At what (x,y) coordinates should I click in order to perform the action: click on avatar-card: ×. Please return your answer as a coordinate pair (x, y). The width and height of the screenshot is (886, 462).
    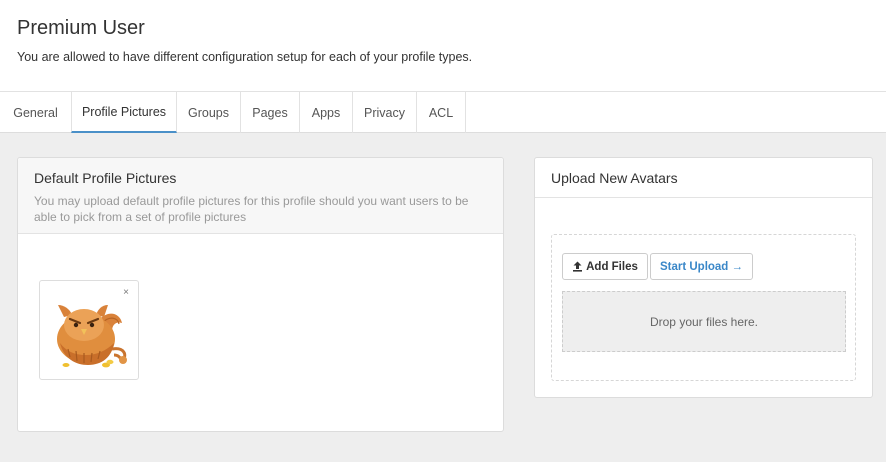
    Looking at the image, I should click on (89, 330).